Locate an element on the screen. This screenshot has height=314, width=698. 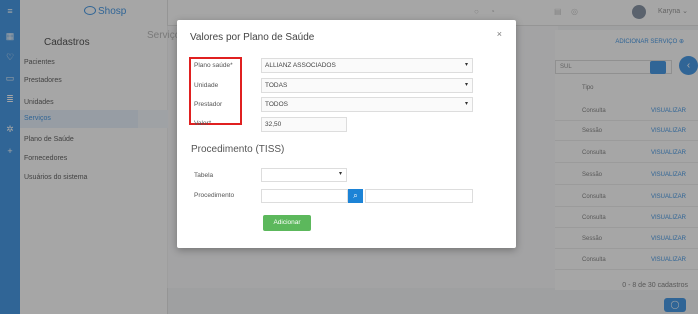
modal-title: Valores por Plano de Saúde is located at coordinates (252, 37).